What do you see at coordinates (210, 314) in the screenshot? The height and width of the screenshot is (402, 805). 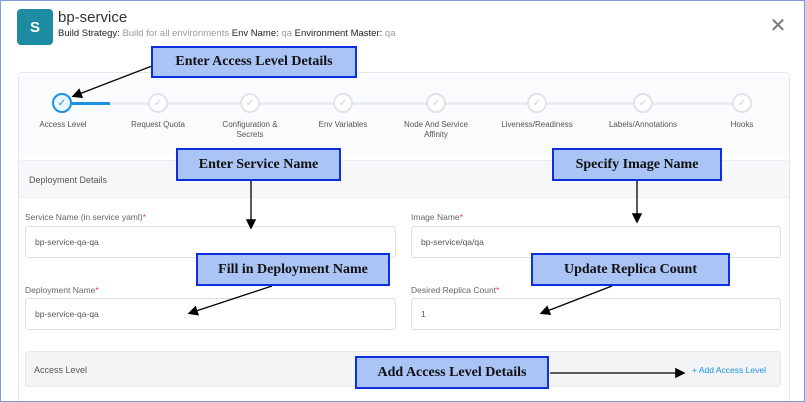 I see `deployment-name-input: bp-service-qa-qa` at bounding box center [210, 314].